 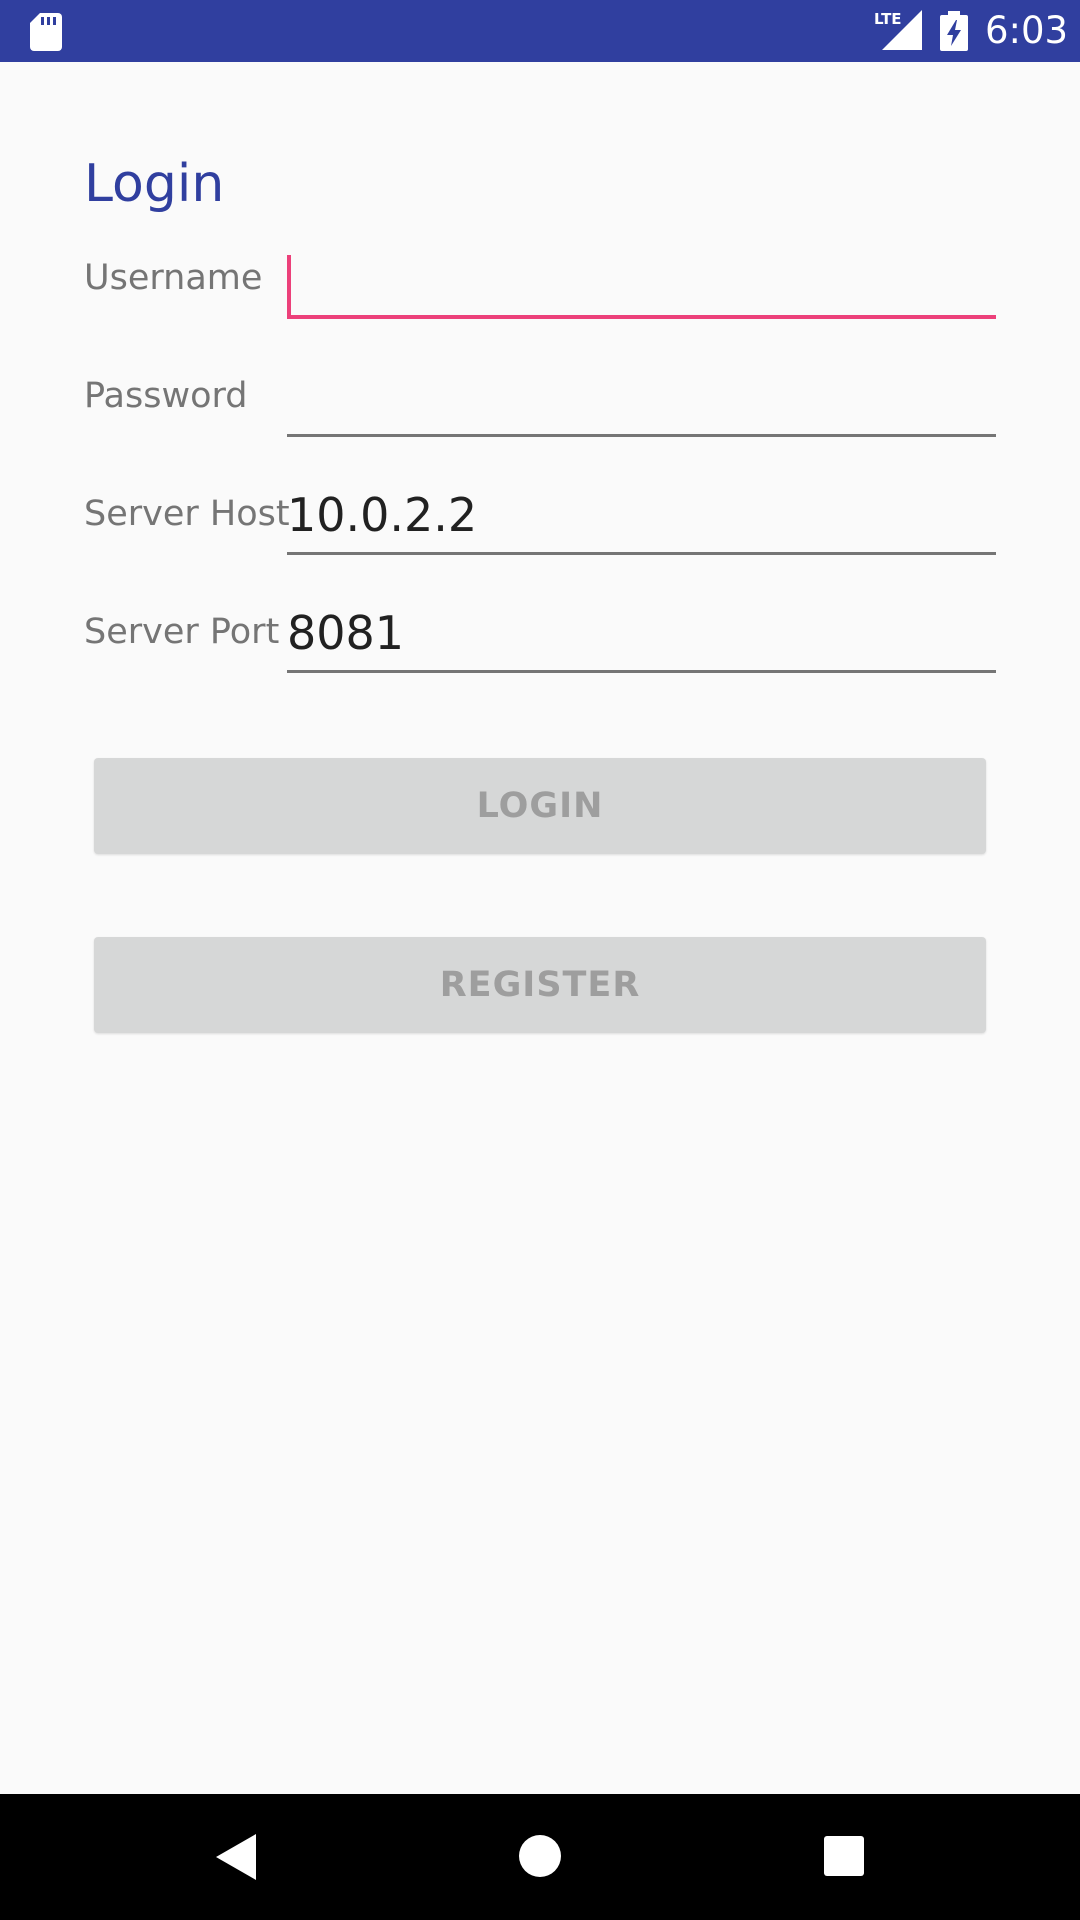 I want to click on page-title: Login, so click(x=154, y=184).